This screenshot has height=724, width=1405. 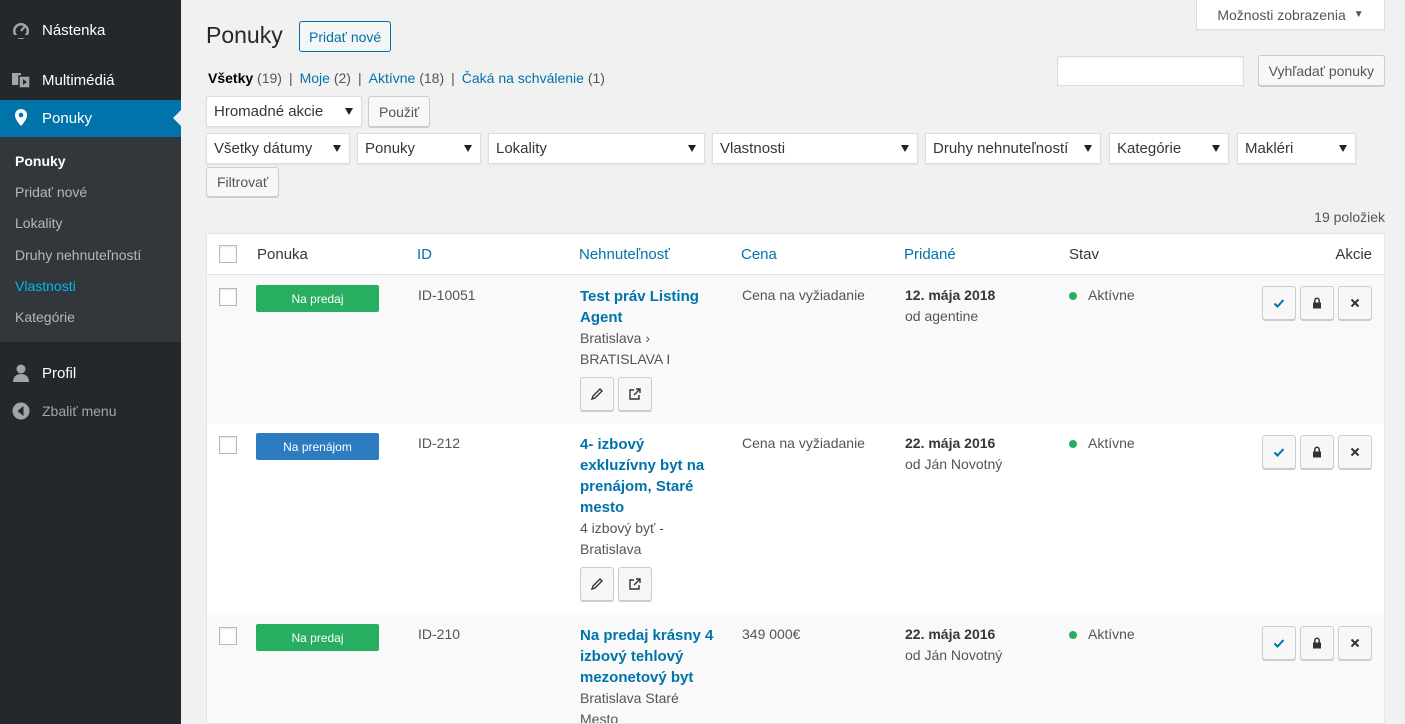 What do you see at coordinates (45, 317) in the screenshot?
I see `submenu-item-categories: Kategórie` at bounding box center [45, 317].